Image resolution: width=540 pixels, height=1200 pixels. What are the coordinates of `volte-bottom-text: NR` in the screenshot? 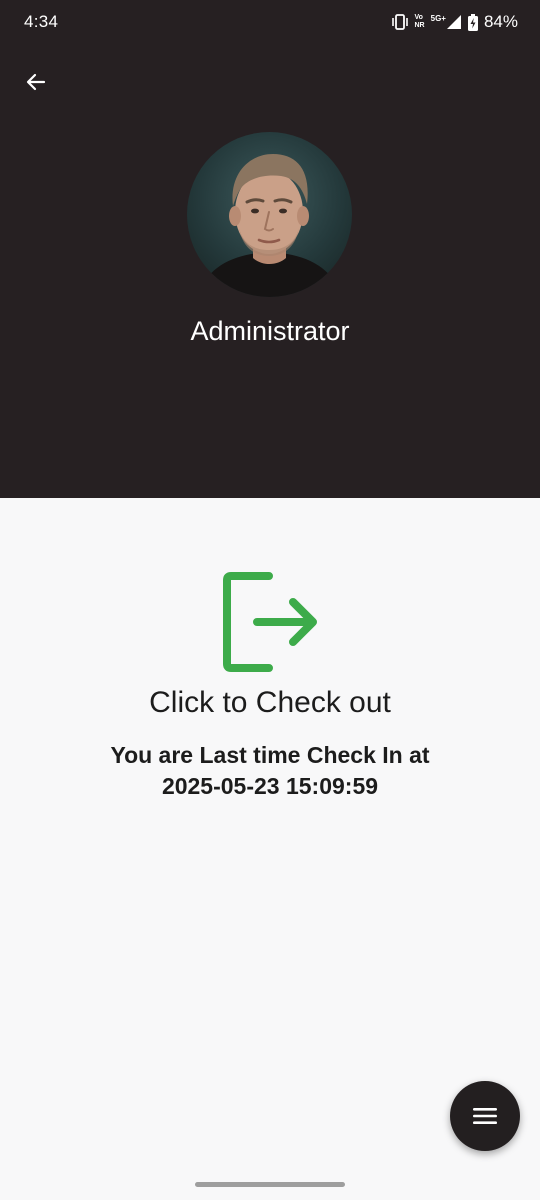 It's located at (419, 25).